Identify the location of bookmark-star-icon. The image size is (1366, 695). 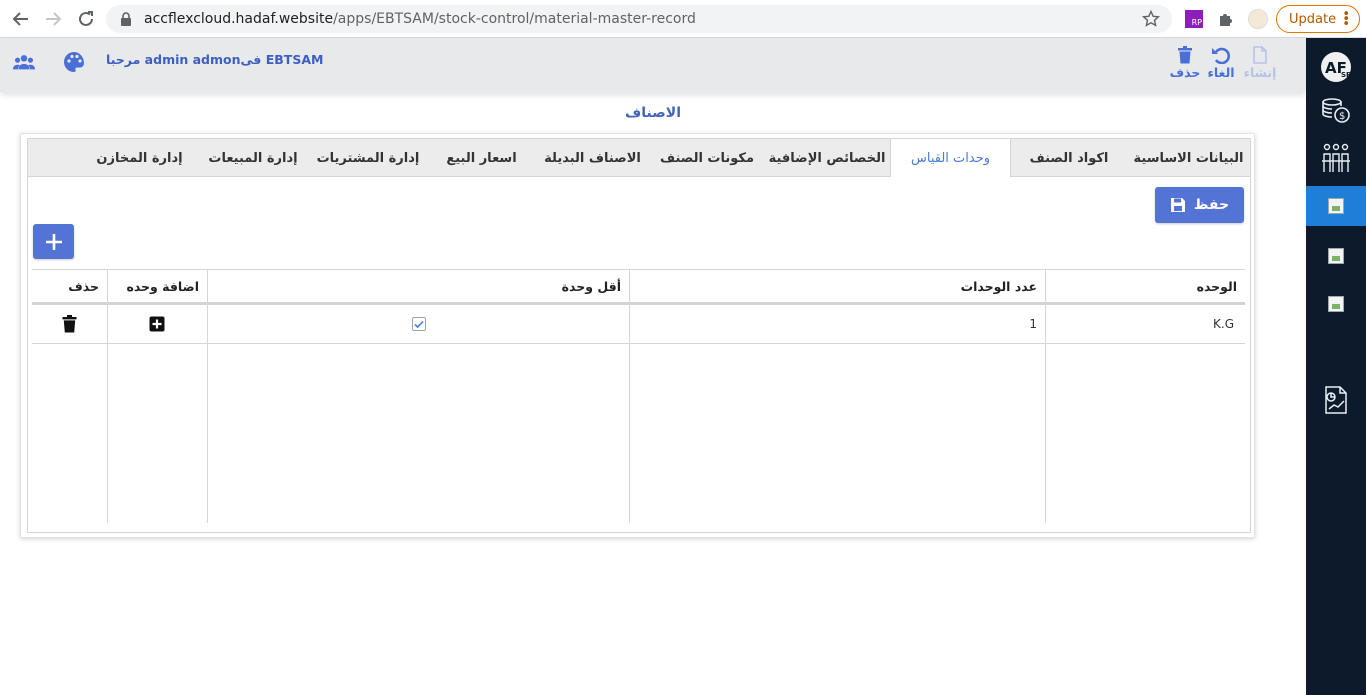
(1151, 19).